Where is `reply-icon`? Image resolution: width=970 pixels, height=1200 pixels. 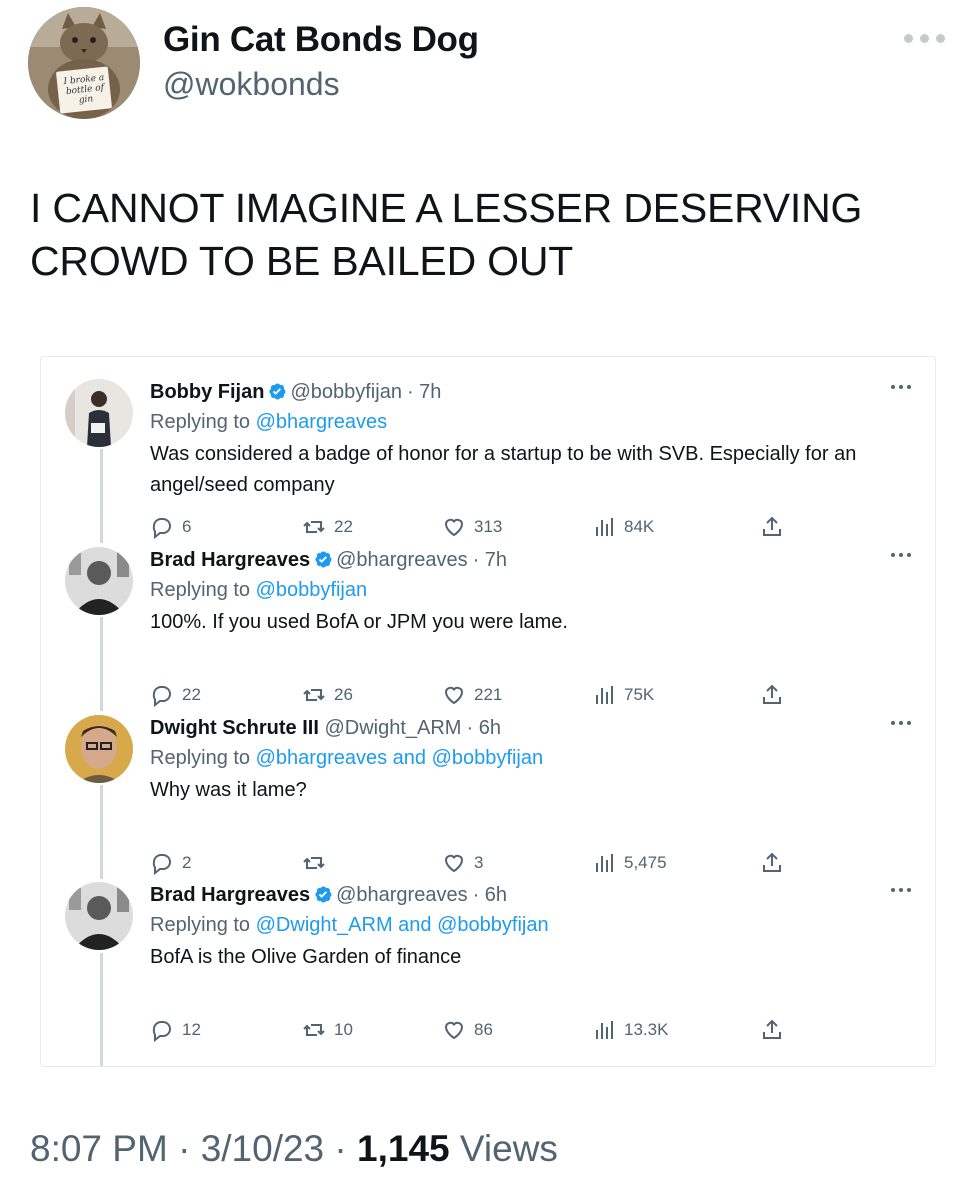 reply-icon is located at coordinates (162, 1030).